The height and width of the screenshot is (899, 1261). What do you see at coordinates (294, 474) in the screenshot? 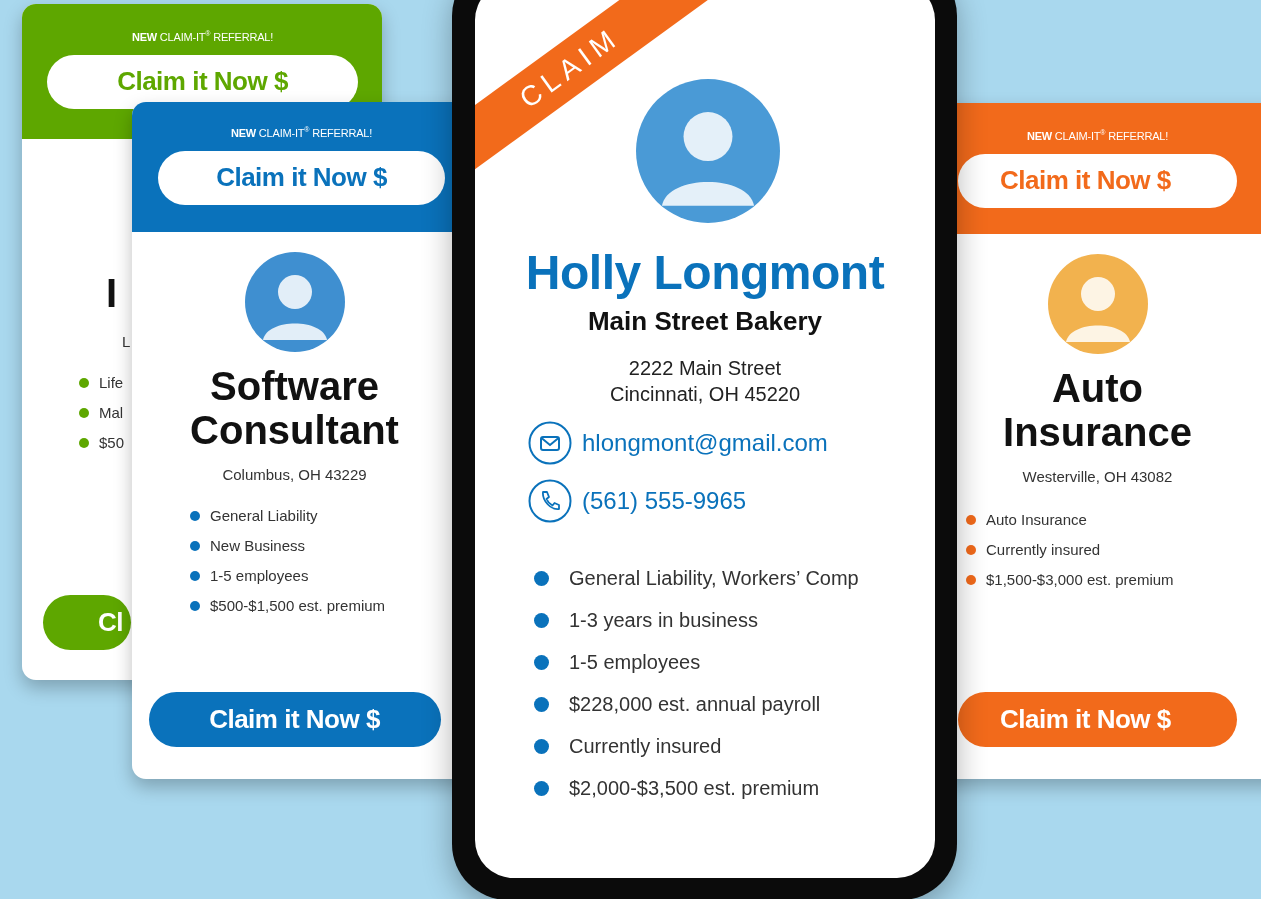
I see `location-text: Columbus, OH 43229` at bounding box center [294, 474].